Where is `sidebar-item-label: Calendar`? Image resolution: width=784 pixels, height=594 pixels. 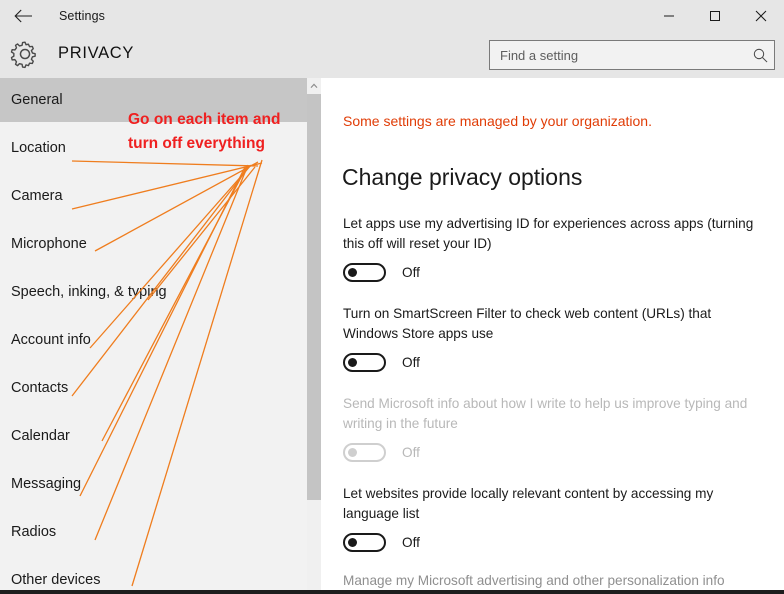 sidebar-item-label: Calendar is located at coordinates (40, 436).